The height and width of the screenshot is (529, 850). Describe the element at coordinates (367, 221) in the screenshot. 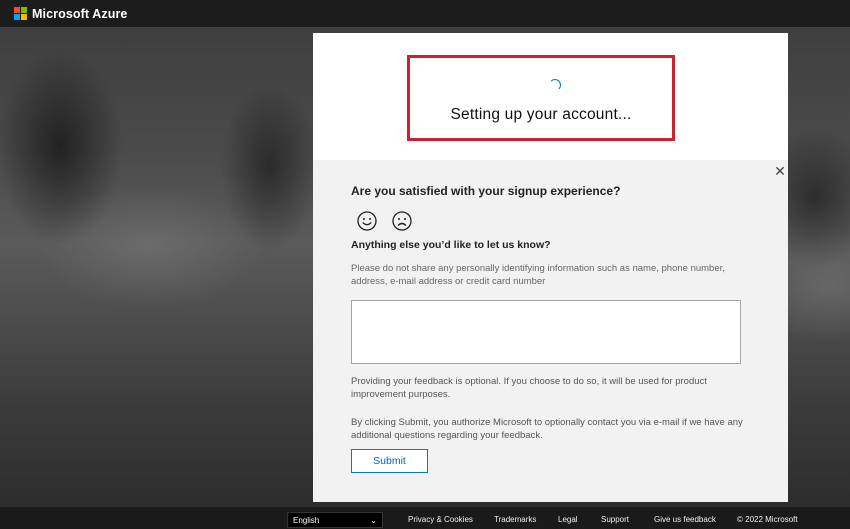

I see `smile-icon` at that location.